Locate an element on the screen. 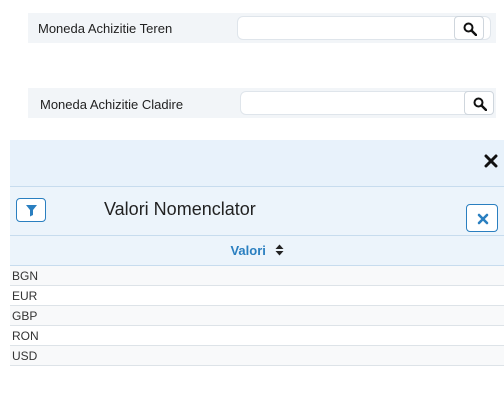  search-button-moneda-teren is located at coordinates (469, 28).